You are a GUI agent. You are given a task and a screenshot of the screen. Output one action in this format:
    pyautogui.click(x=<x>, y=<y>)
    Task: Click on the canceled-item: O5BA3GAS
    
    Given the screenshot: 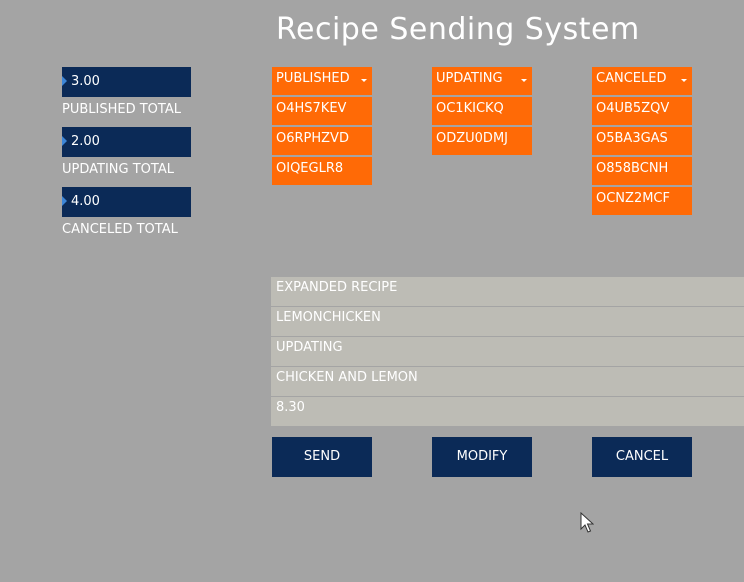 What is the action you would take?
    pyautogui.click(x=642, y=141)
    